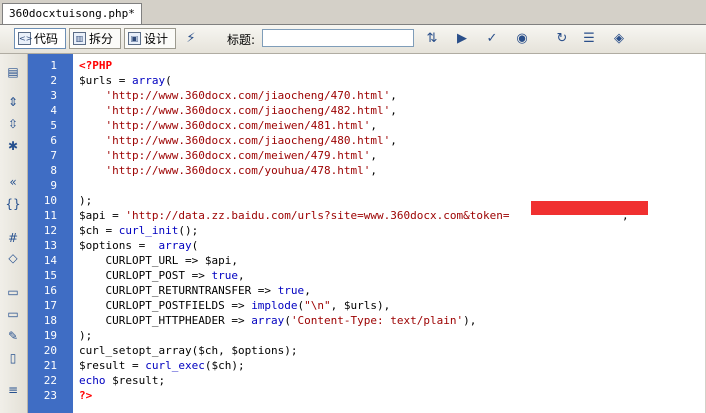 The height and width of the screenshot is (413, 706). What do you see at coordinates (53, 65) in the screenshot?
I see `line-number: 1` at bounding box center [53, 65].